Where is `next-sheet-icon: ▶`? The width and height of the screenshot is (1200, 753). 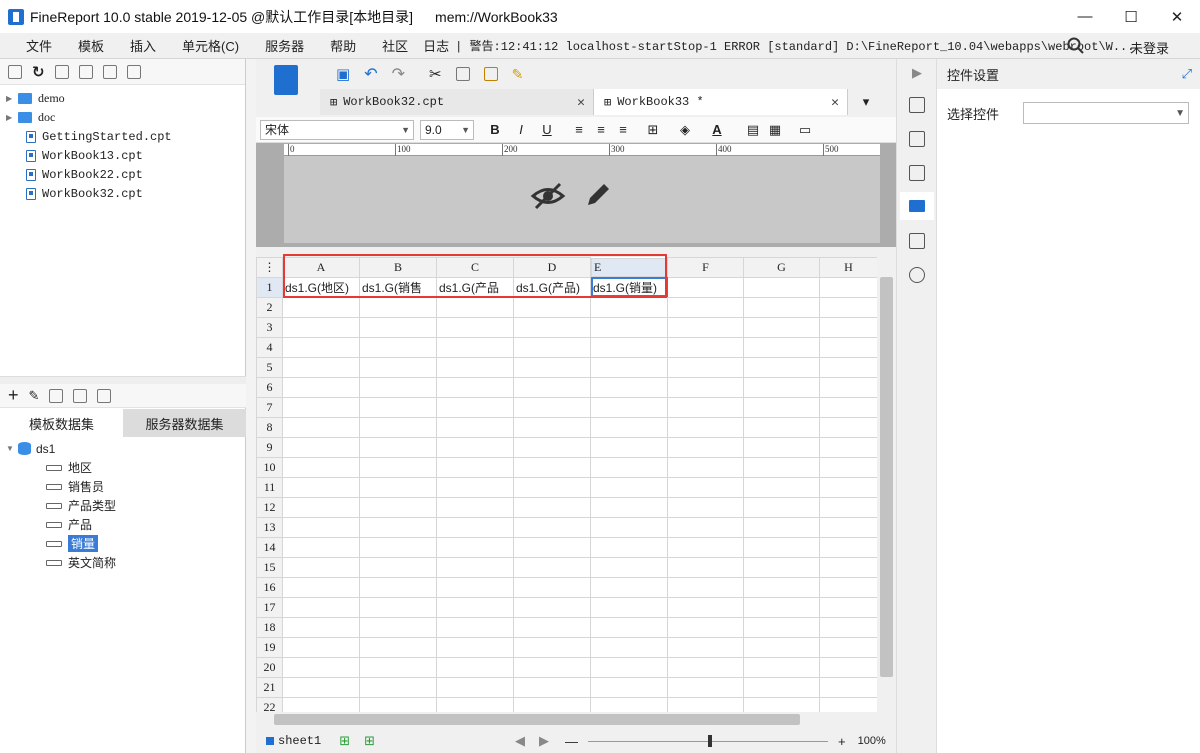 next-sheet-icon: ▶ is located at coordinates (544, 741).